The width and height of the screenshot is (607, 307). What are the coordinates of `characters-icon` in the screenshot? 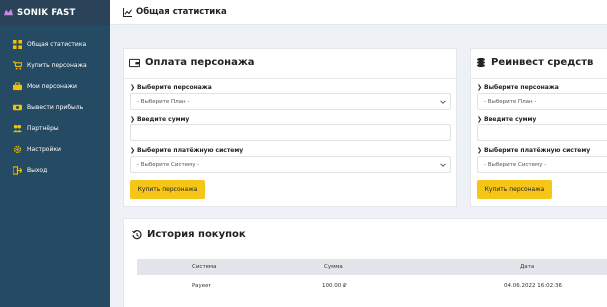 It's located at (17, 87).